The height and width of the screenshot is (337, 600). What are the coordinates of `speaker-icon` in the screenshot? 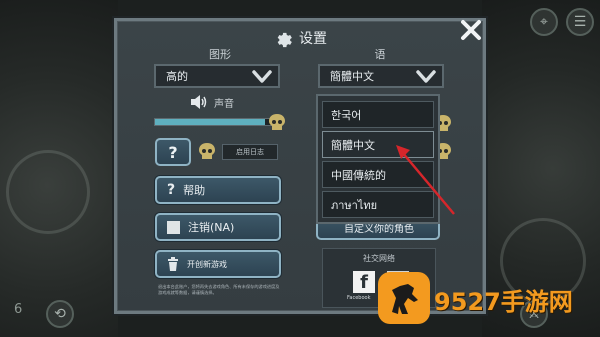 It's located at (199, 102).